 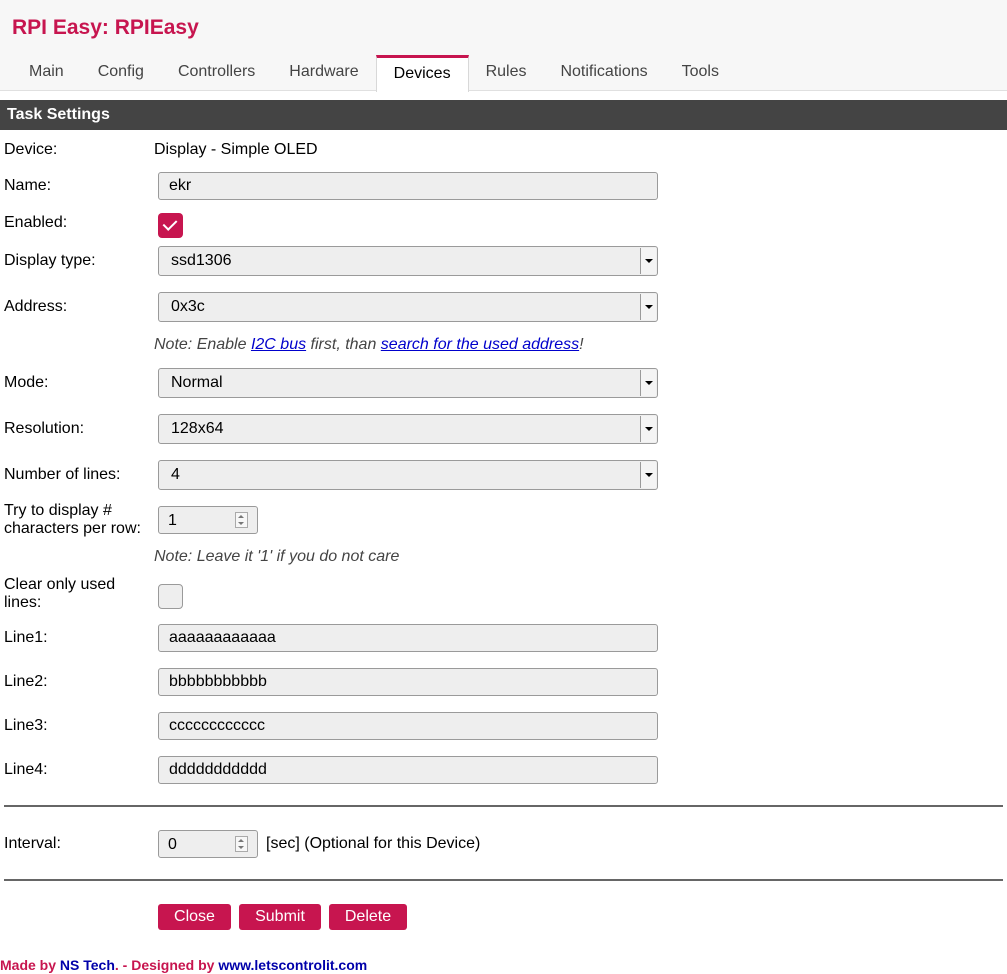 I want to click on i2c-bus-link: I2C bus, so click(x=278, y=344).